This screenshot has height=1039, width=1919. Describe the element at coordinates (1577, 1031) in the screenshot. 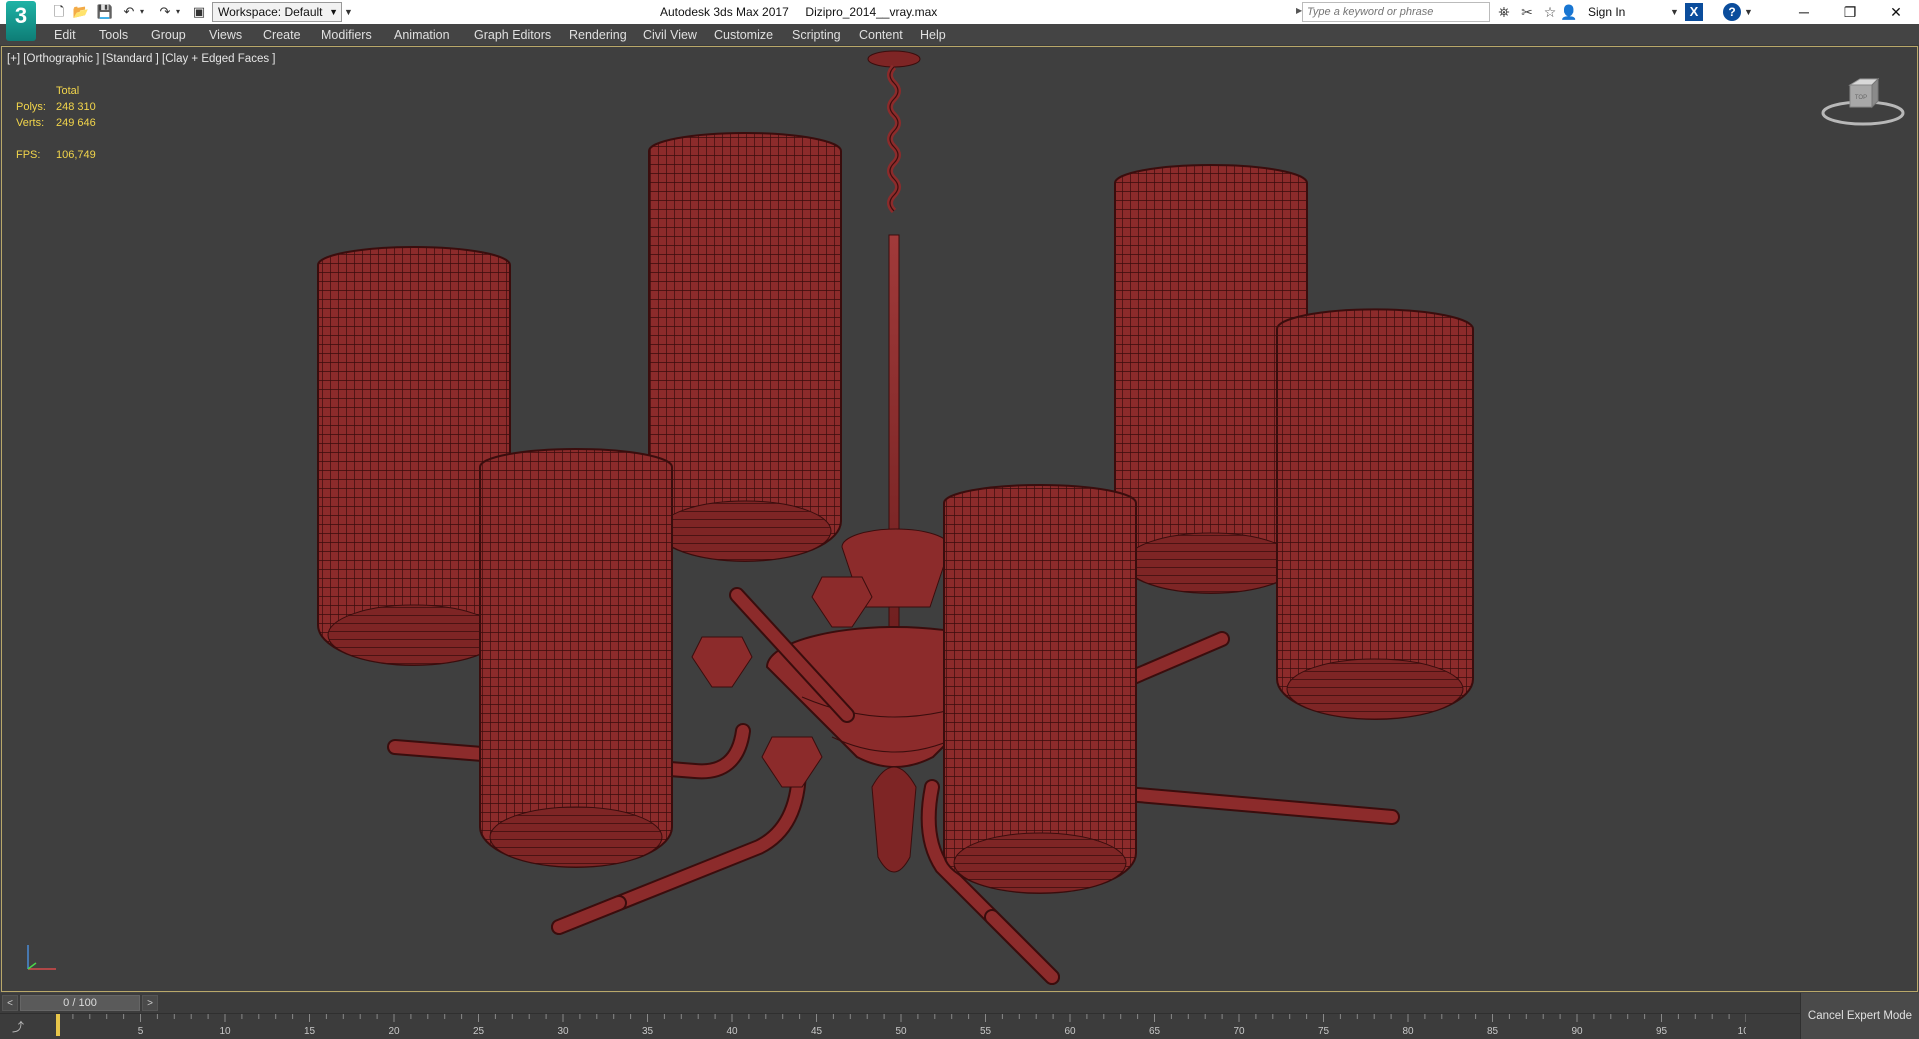

I see `timeline-tick-label: 90` at that location.